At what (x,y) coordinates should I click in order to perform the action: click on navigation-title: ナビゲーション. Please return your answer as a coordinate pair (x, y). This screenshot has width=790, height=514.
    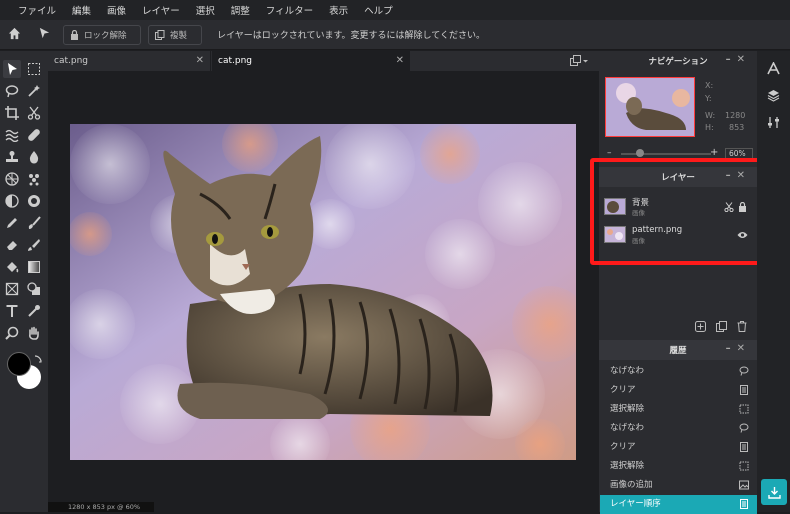
    Looking at the image, I should click on (678, 62).